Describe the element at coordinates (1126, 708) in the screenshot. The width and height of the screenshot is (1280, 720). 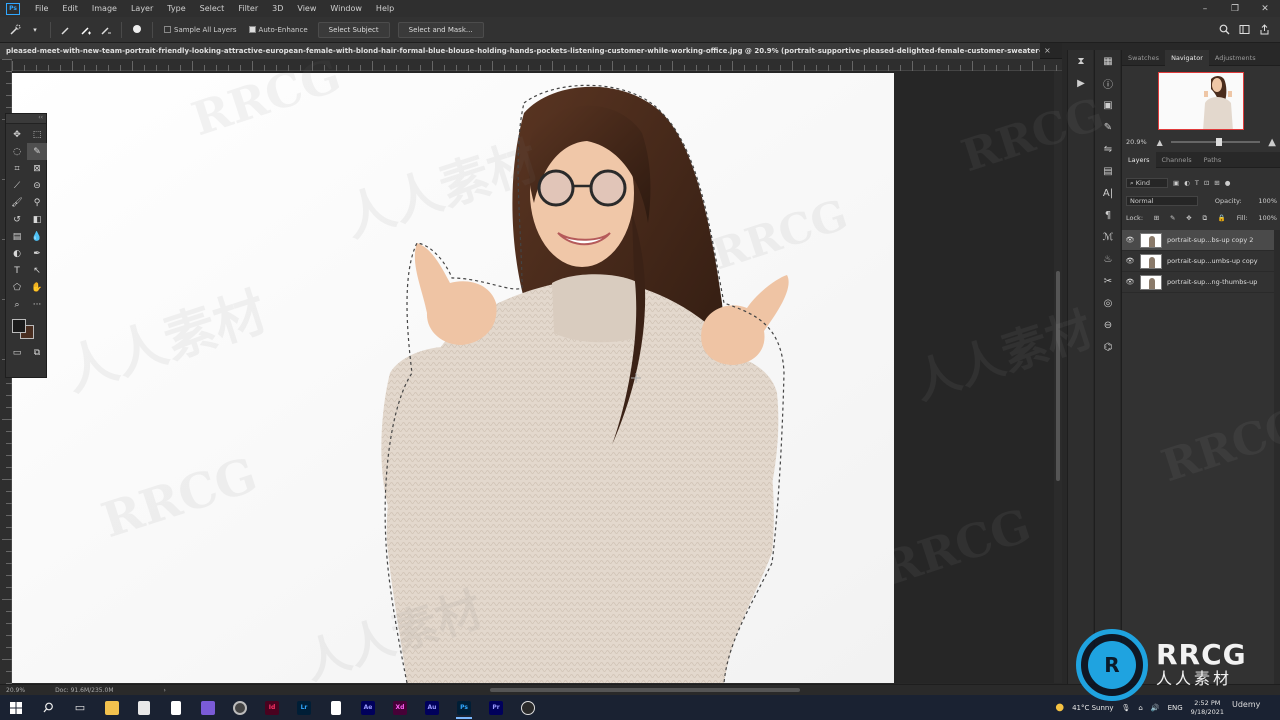
I see `microphone-icon: 🎙` at that location.